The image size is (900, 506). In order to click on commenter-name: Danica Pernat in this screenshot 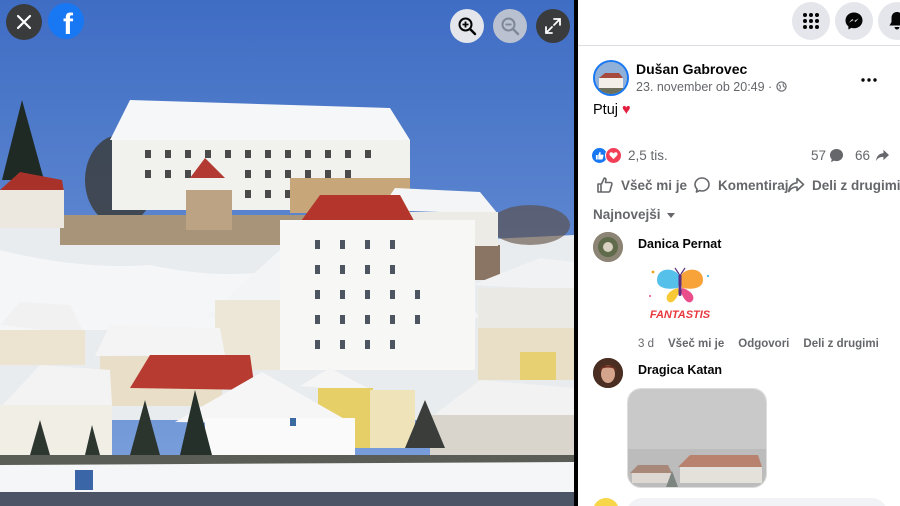, I will do `click(679, 244)`.